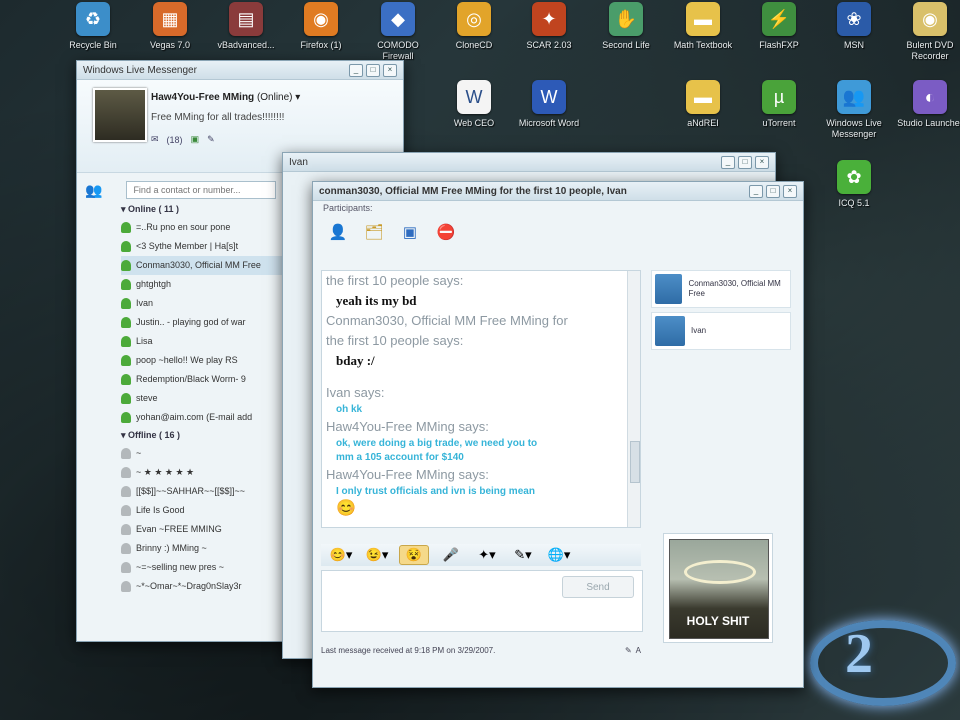 The height and width of the screenshot is (720, 960). I want to click on profile-name-row: Haw4You-Free MMing (Online) ▾, so click(225, 97).